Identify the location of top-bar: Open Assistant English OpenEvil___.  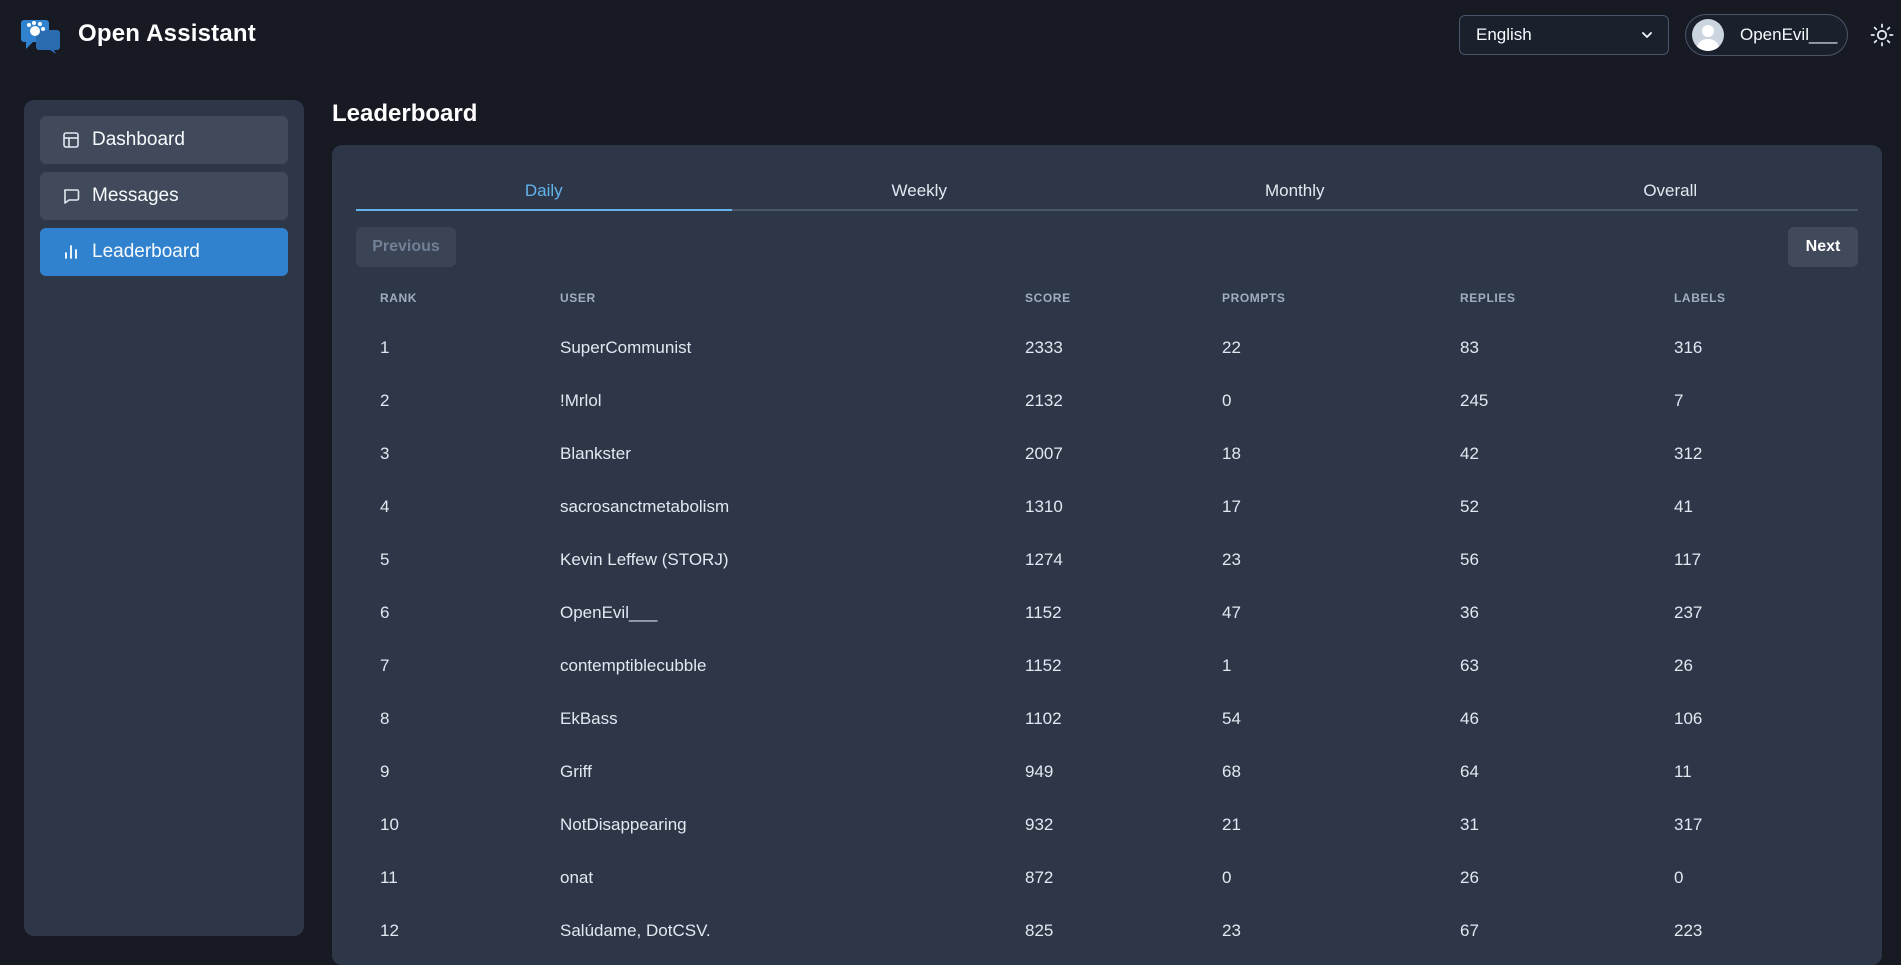
(950, 35).